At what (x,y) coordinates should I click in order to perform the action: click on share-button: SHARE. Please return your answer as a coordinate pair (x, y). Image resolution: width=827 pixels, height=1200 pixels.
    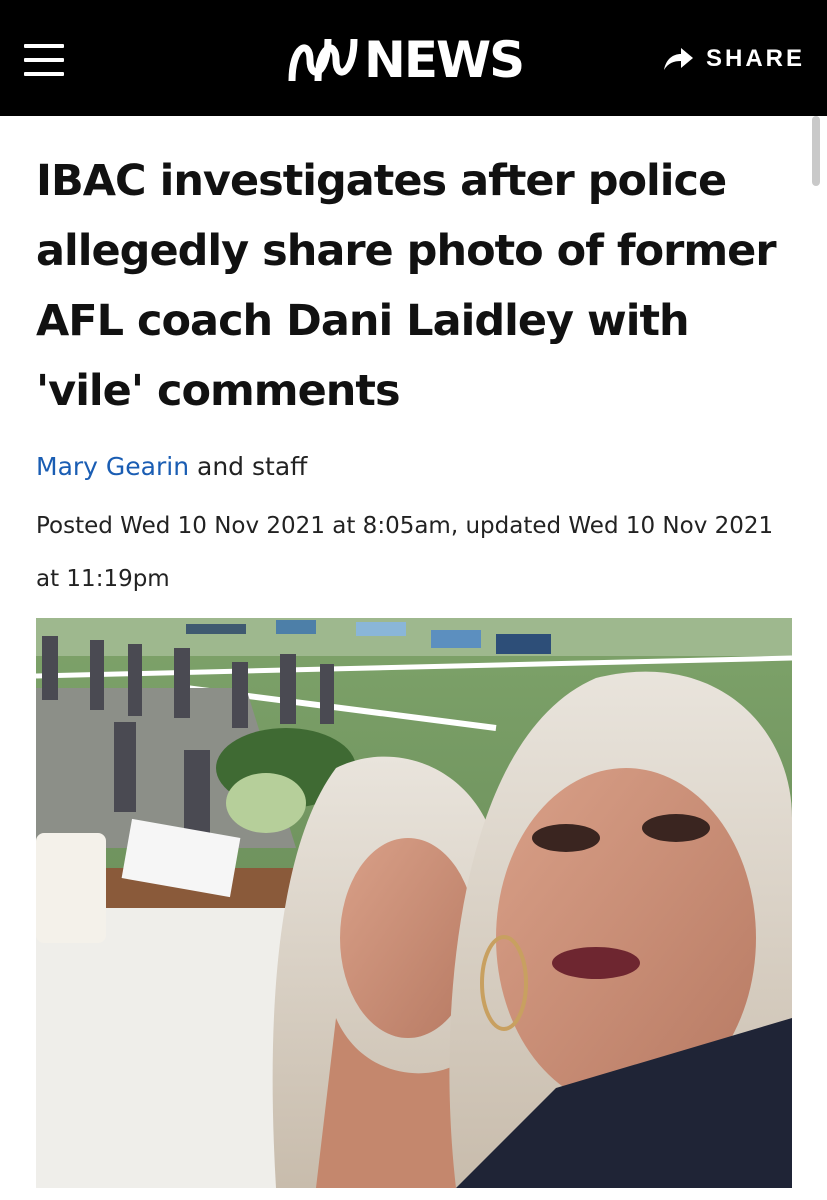
    Looking at the image, I should click on (733, 59).